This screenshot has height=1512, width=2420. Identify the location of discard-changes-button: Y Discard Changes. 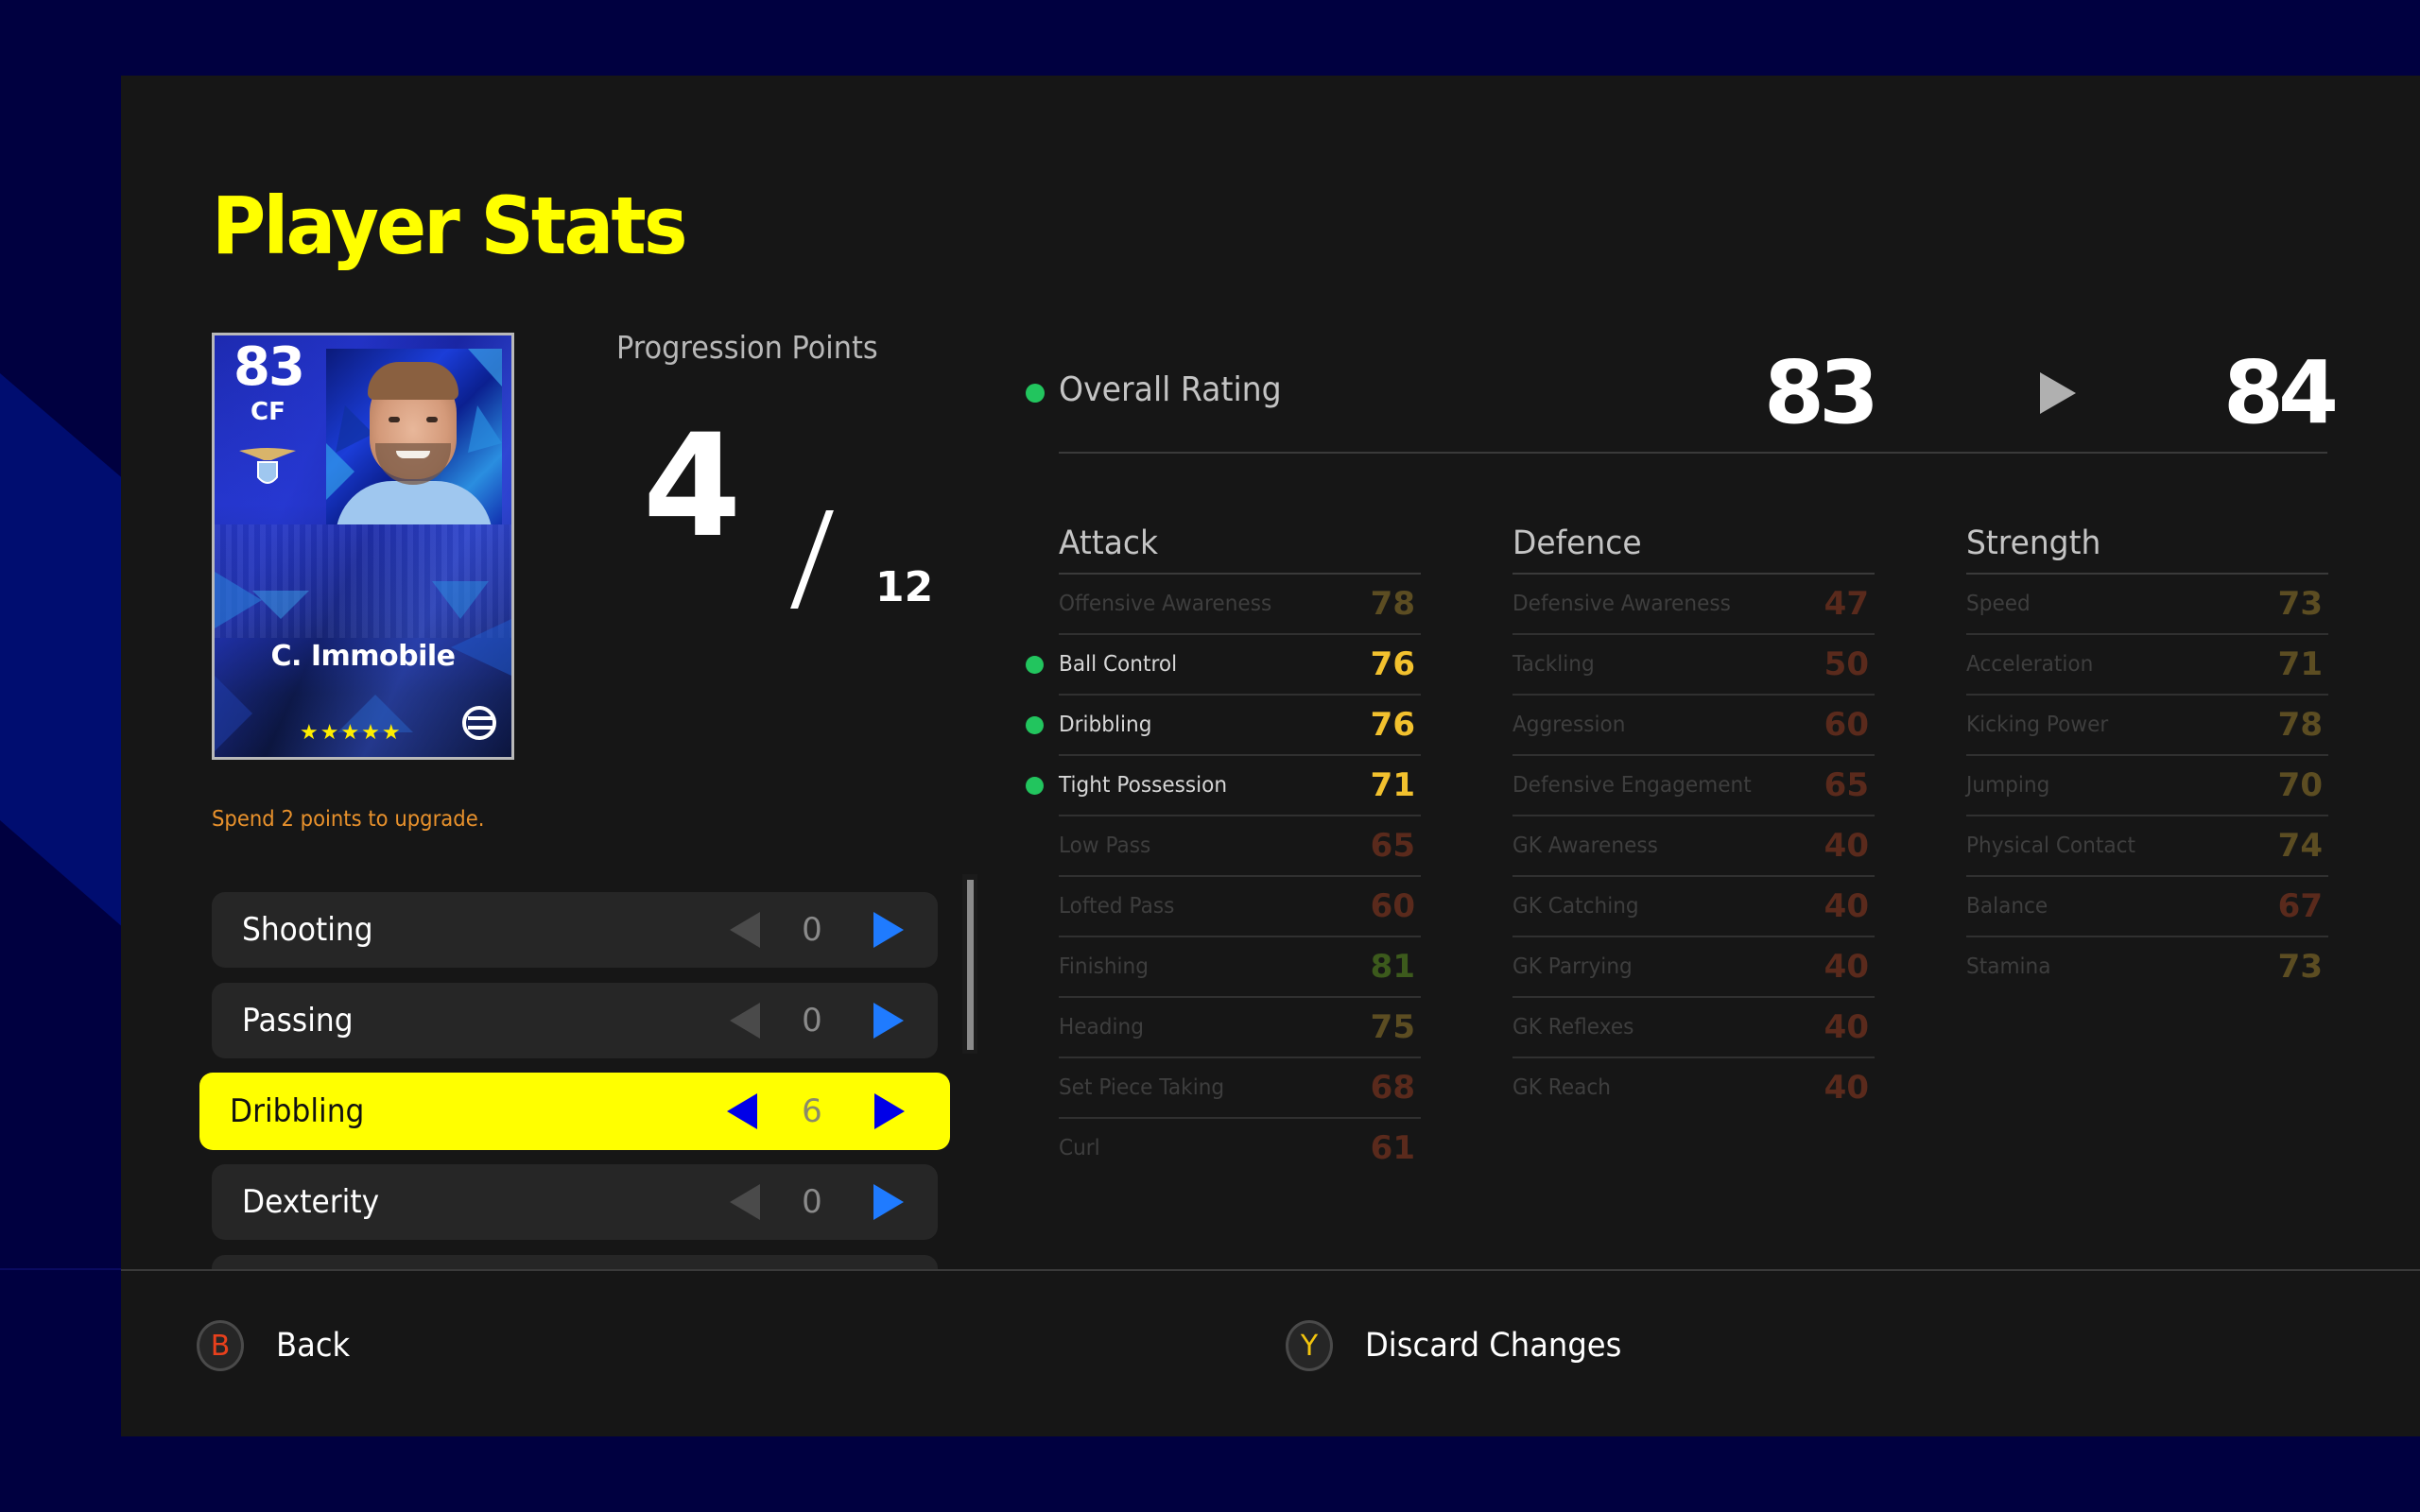
(1465, 1345).